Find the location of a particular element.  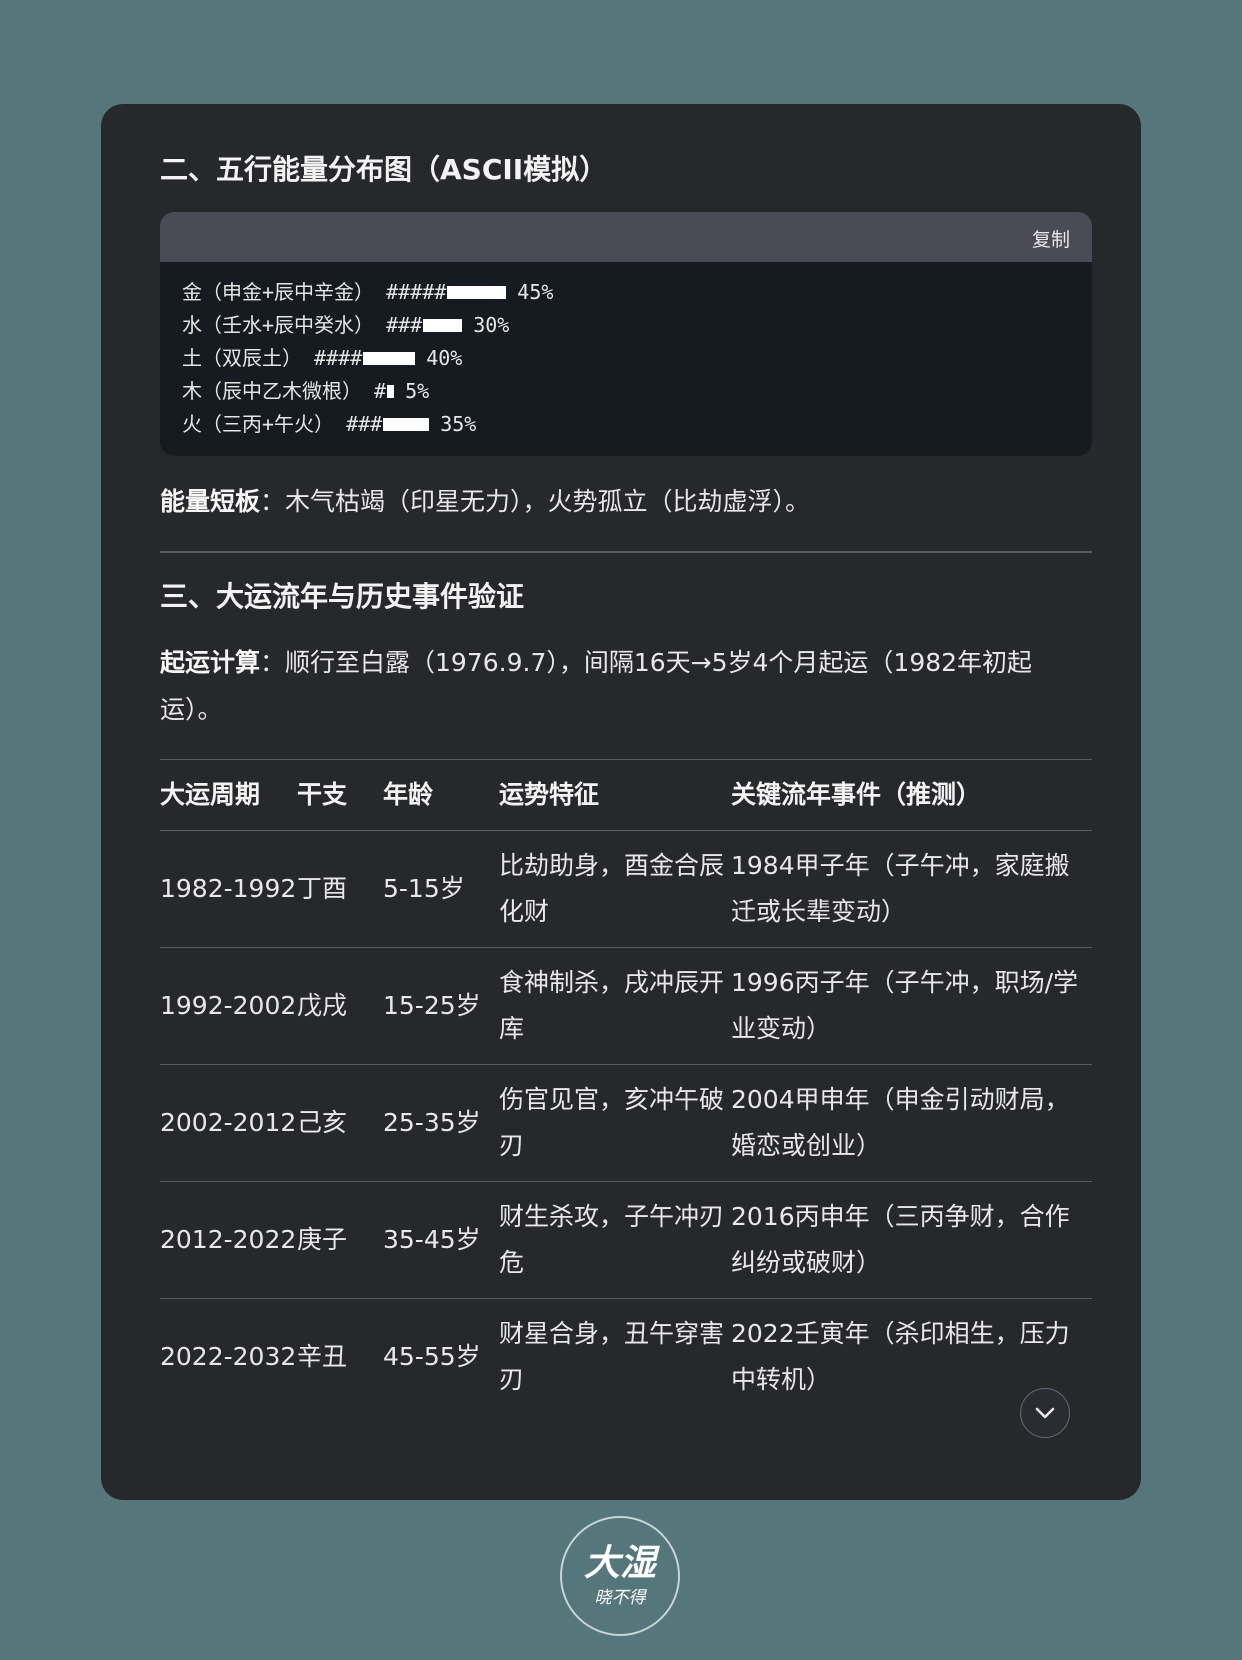

code-line-percent: 45% is located at coordinates (535, 292).